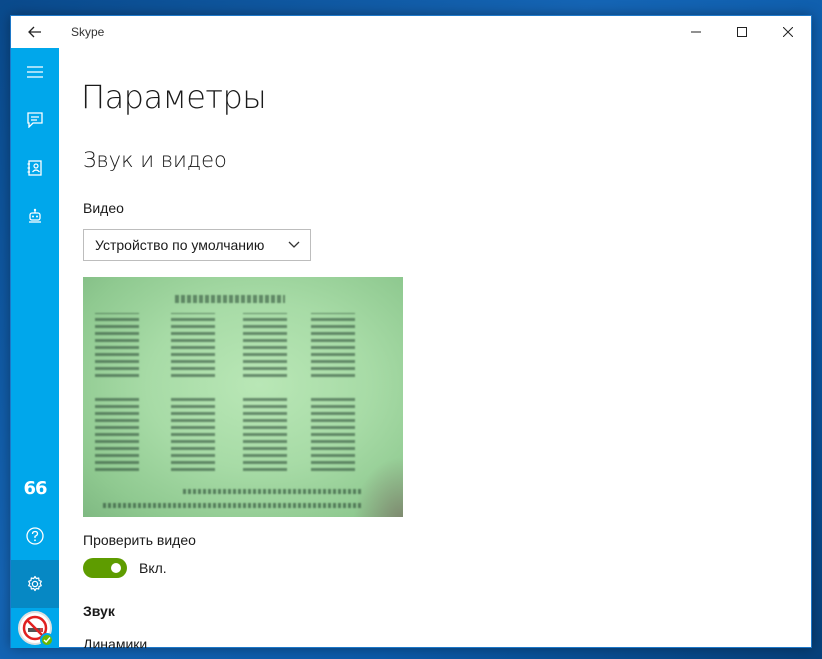 This screenshot has width=822, height=659. I want to click on help-icon, so click(35, 536).